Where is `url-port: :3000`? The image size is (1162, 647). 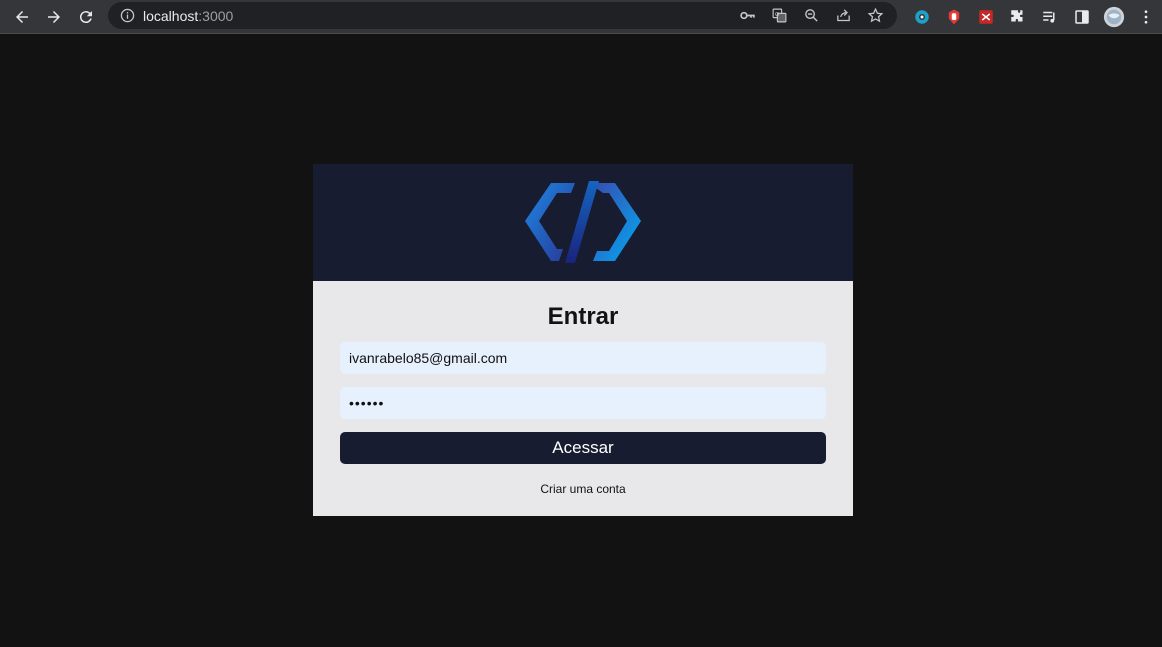
url-port: :3000 is located at coordinates (216, 15).